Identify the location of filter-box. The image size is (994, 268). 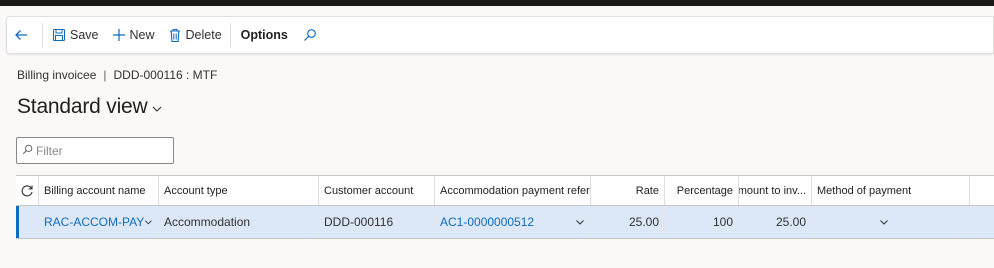
(95, 150).